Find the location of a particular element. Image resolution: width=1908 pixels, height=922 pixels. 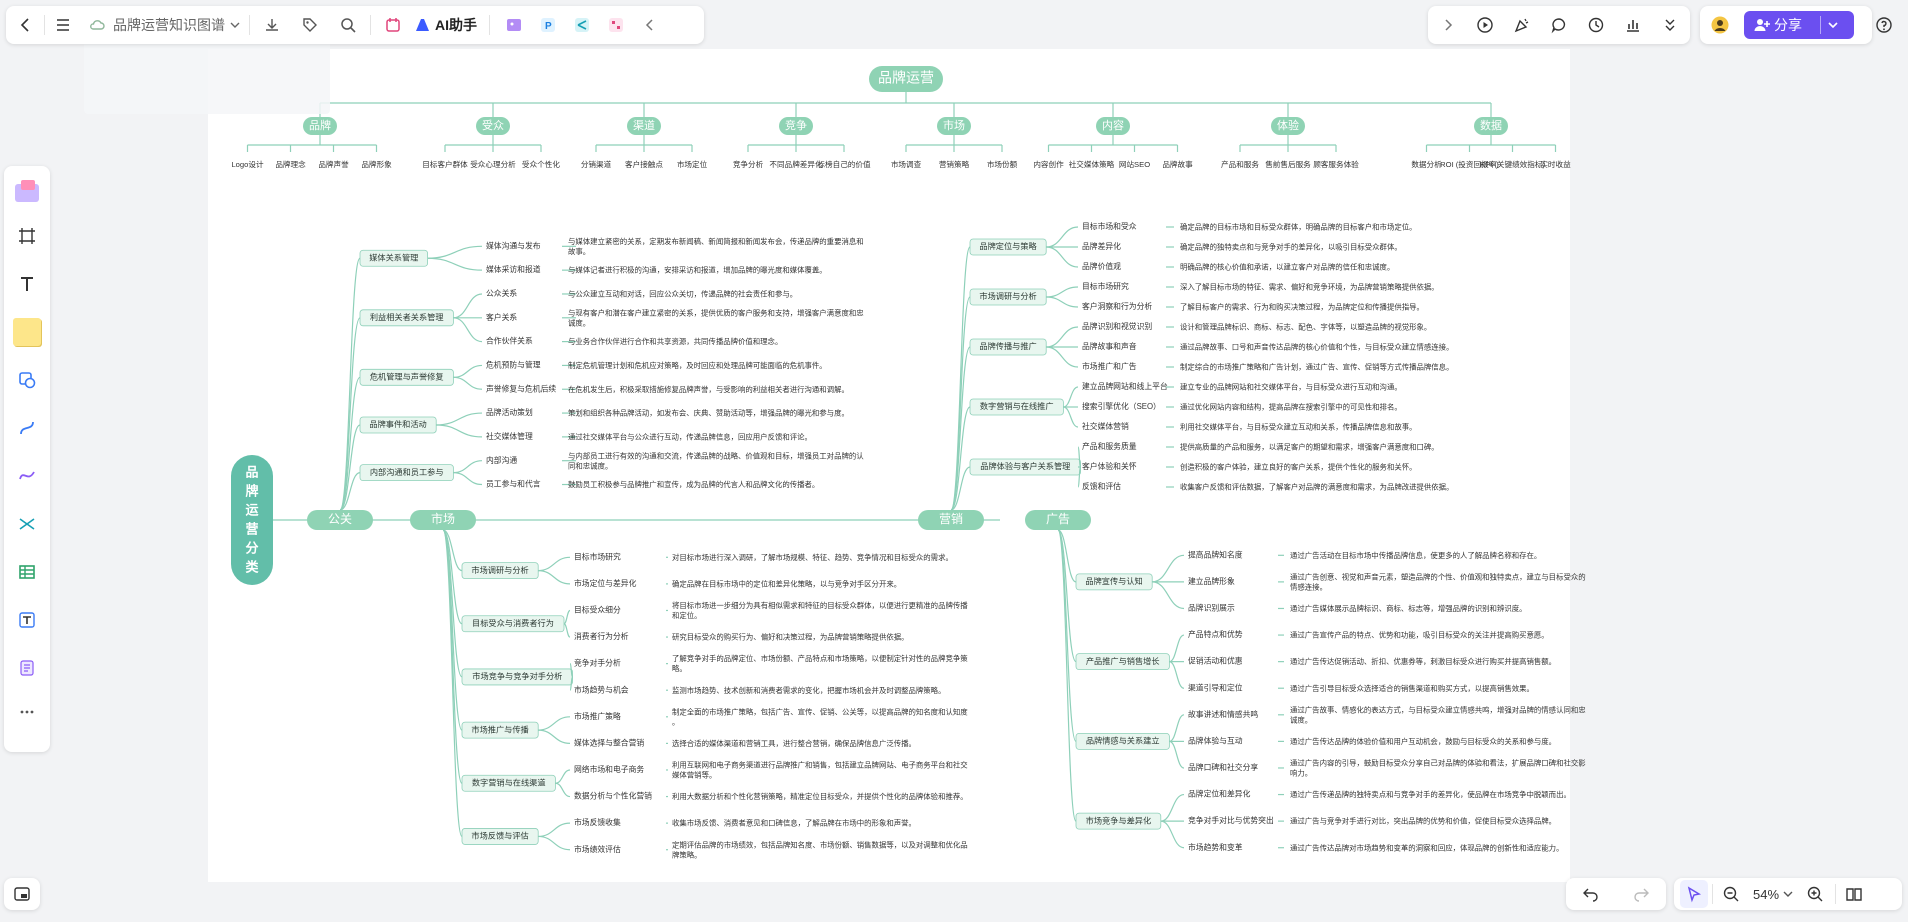

marketing-item-value: 提供高质量的产品和服务，以满足客户的期望和需求，增强客户满意度和口碑。 is located at coordinates (1309, 447).